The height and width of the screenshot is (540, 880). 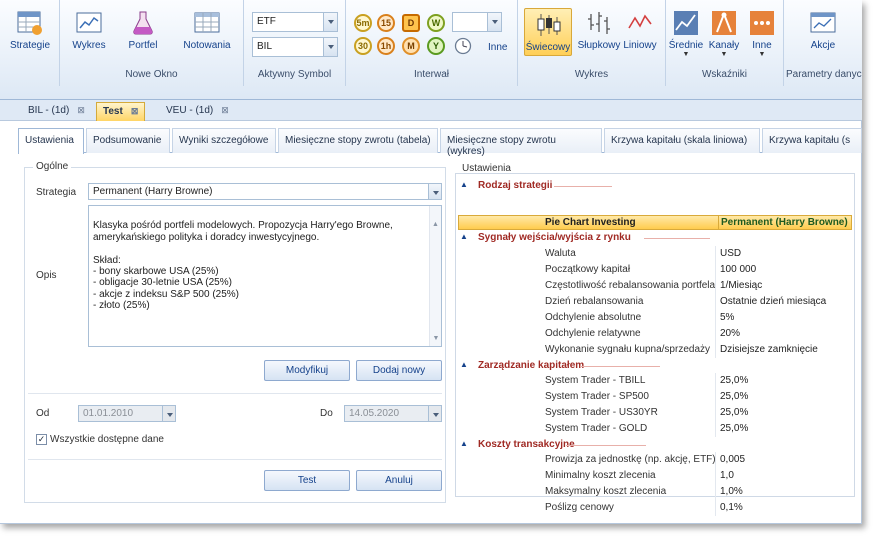 What do you see at coordinates (762, 34) in the screenshot?
I see `inne-indicators-button: Inne ▼` at bounding box center [762, 34].